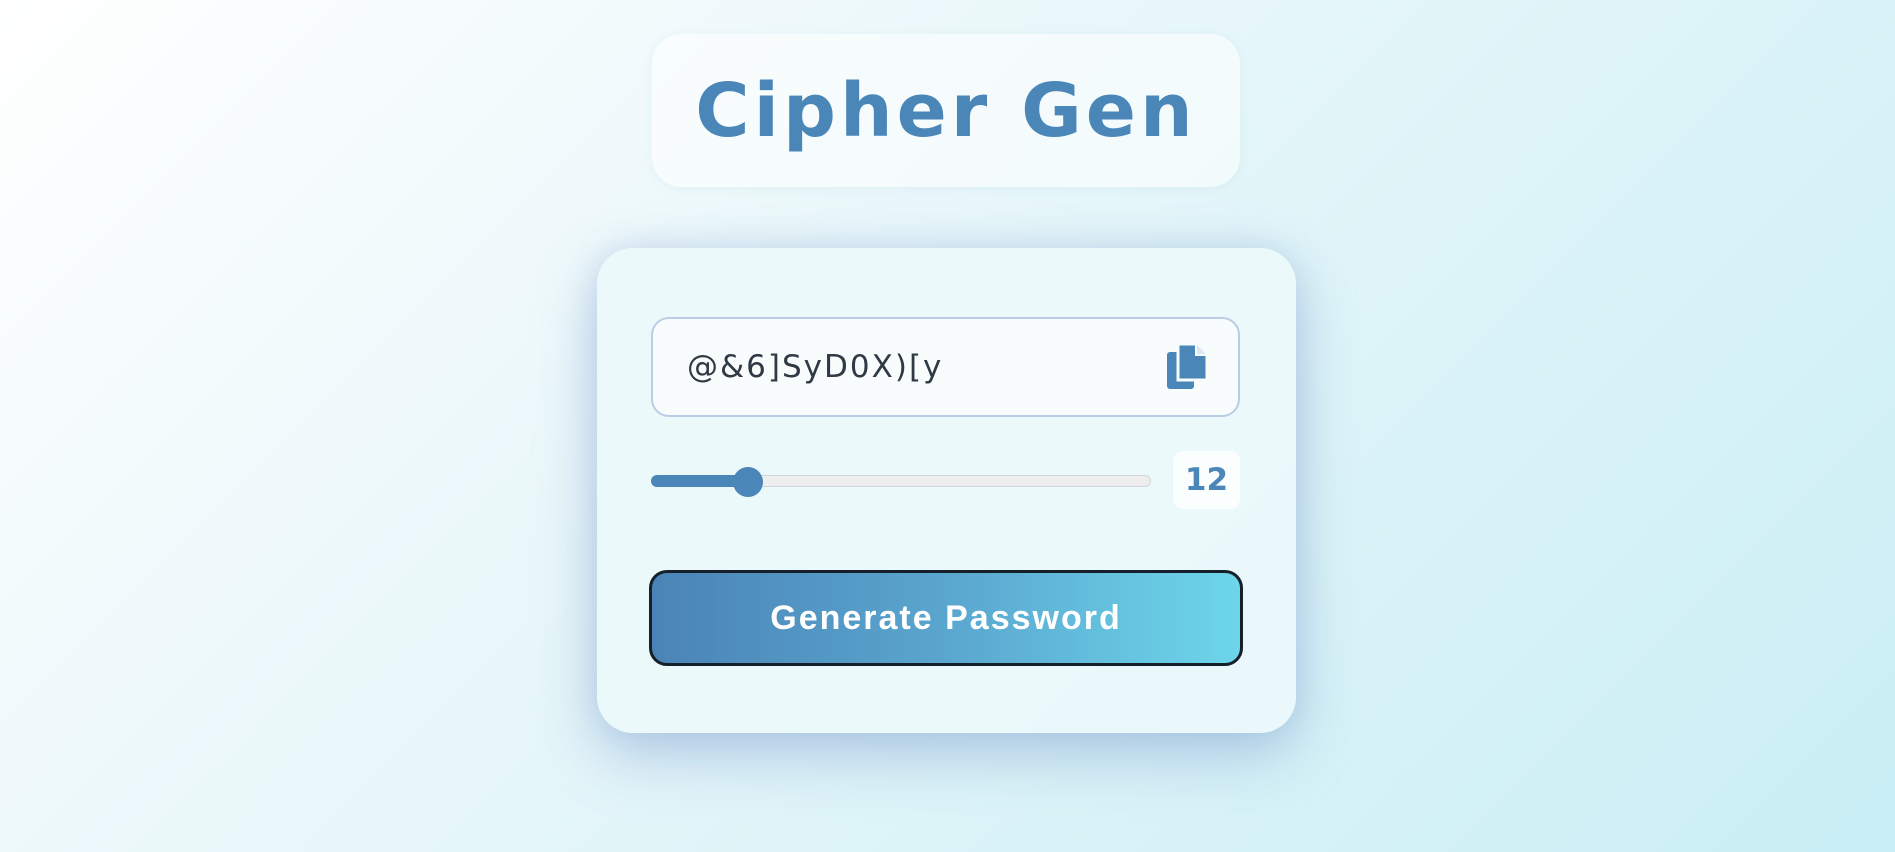 This screenshot has width=1895, height=852. I want to click on copy-icon, so click(1187, 366).